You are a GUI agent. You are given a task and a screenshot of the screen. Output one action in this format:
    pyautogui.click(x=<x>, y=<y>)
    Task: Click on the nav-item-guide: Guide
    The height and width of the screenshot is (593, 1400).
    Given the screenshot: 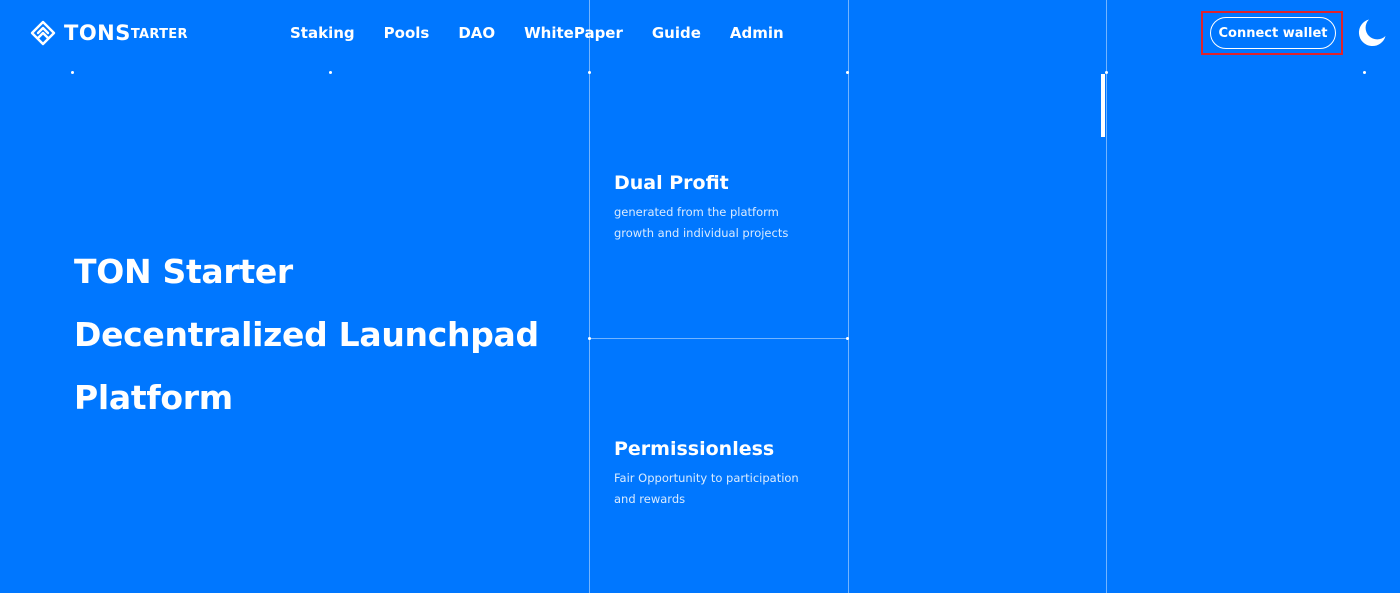 What is the action you would take?
    pyautogui.click(x=676, y=33)
    